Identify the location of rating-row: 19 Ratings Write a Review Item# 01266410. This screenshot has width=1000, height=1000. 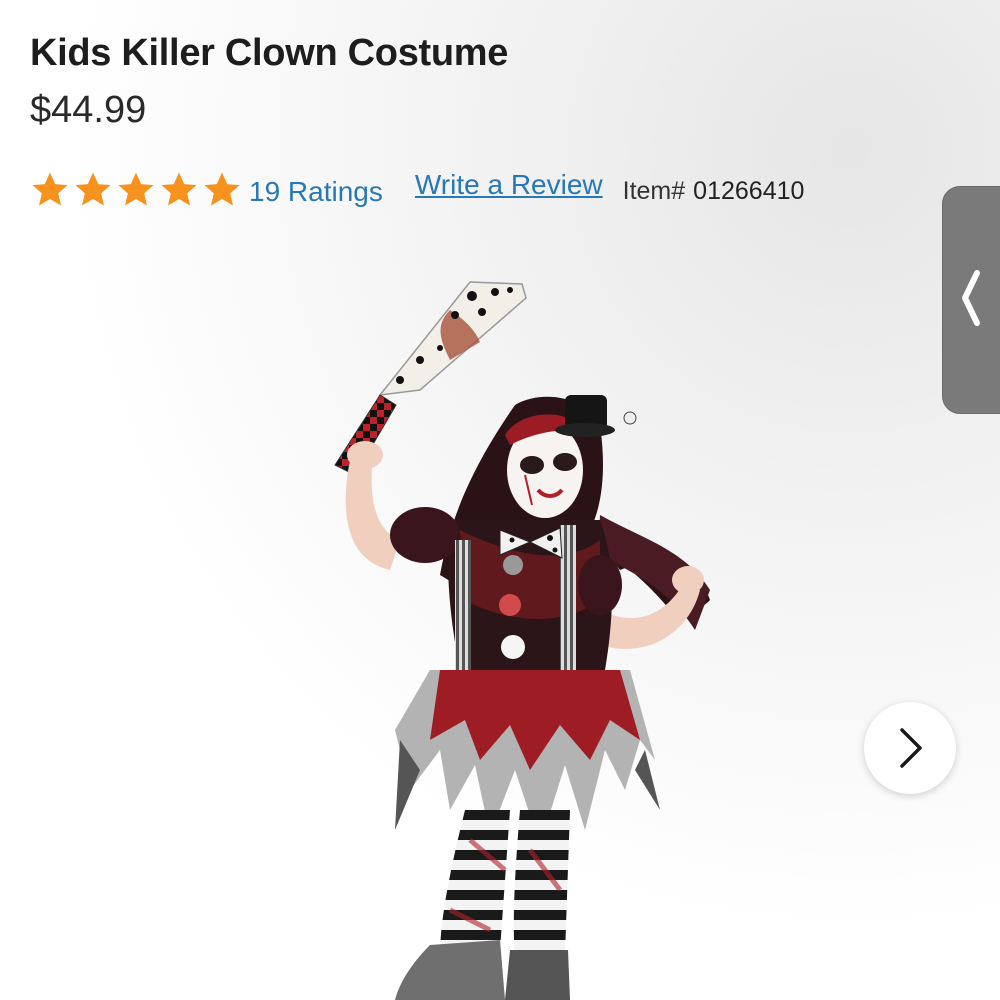
(417, 189).